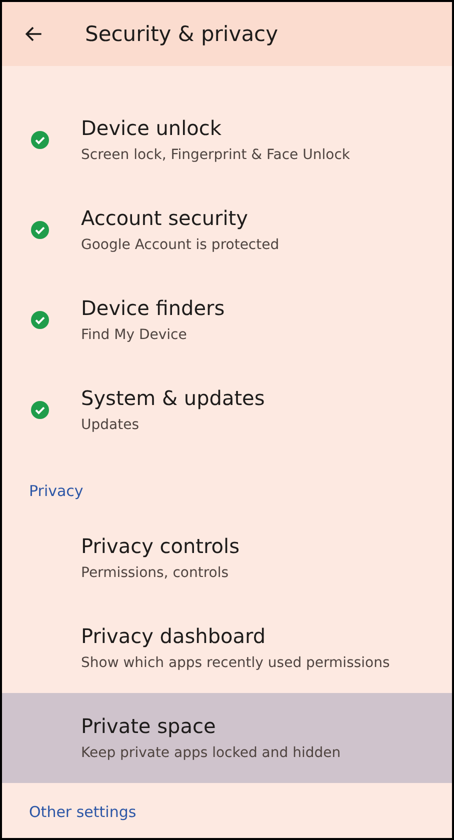  What do you see at coordinates (181, 34) in the screenshot?
I see `screen-title: Security & privacy` at bounding box center [181, 34].